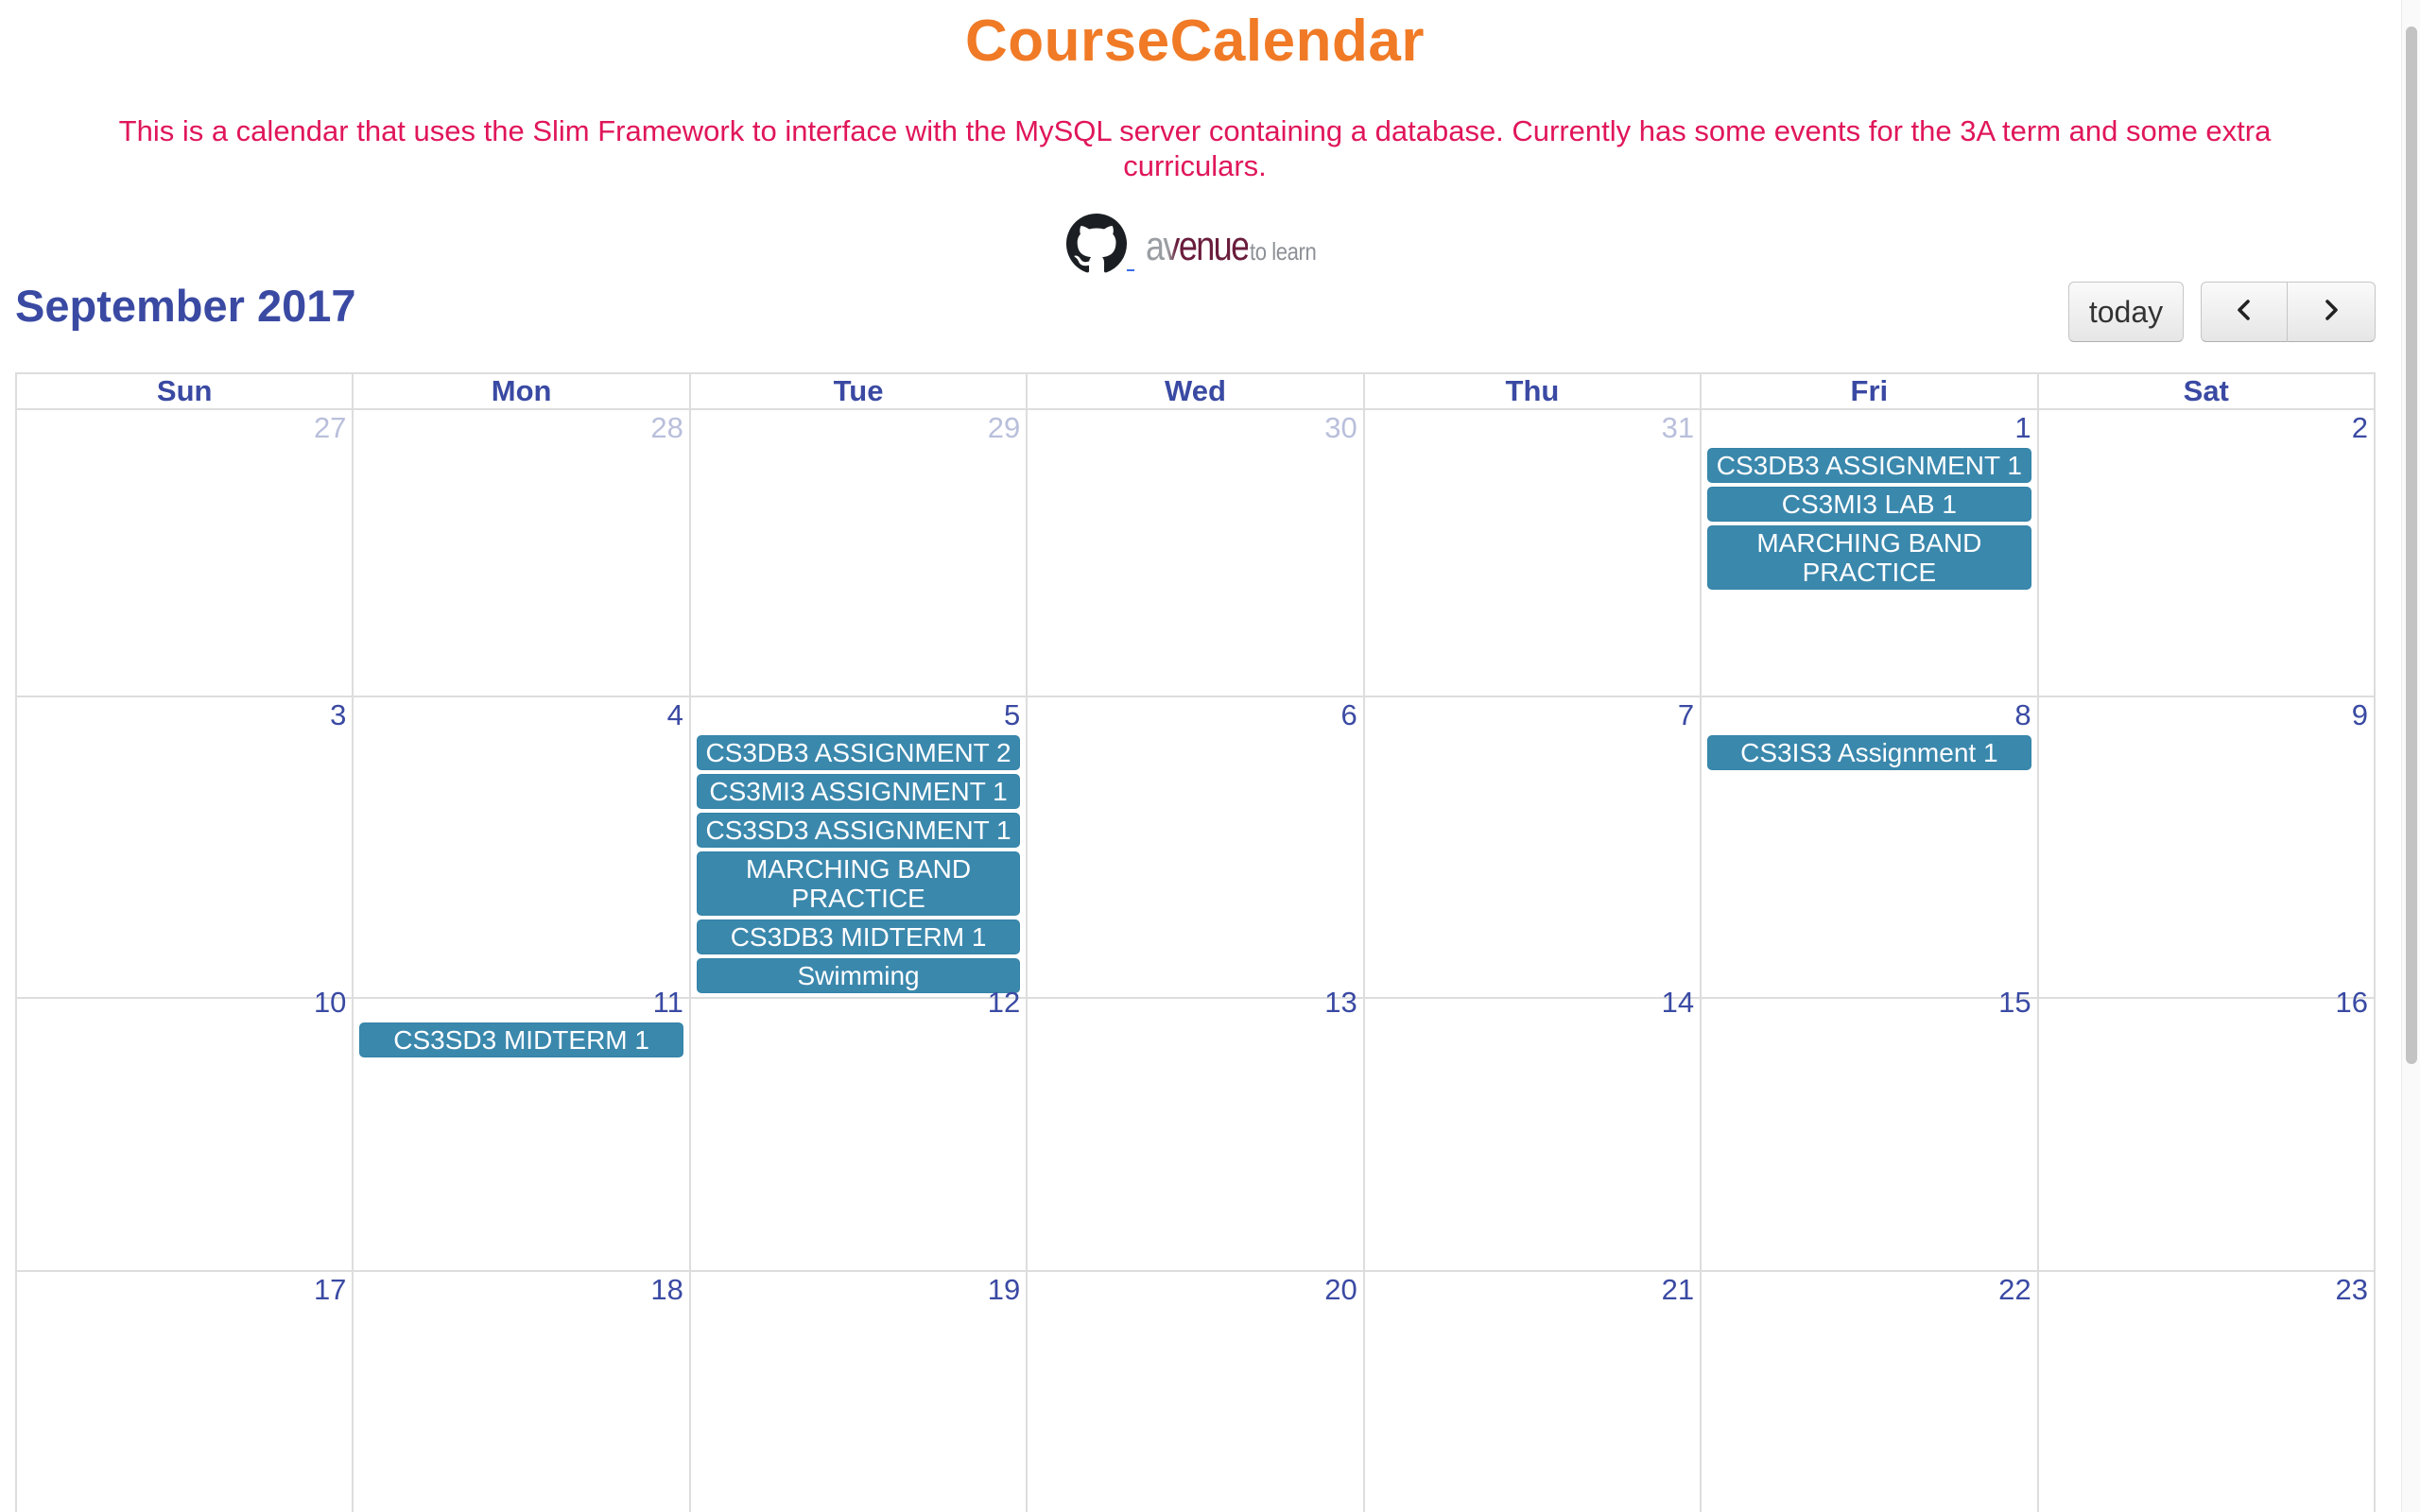 The height and width of the screenshot is (1512, 2420). I want to click on day-number: 11, so click(667, 1002).